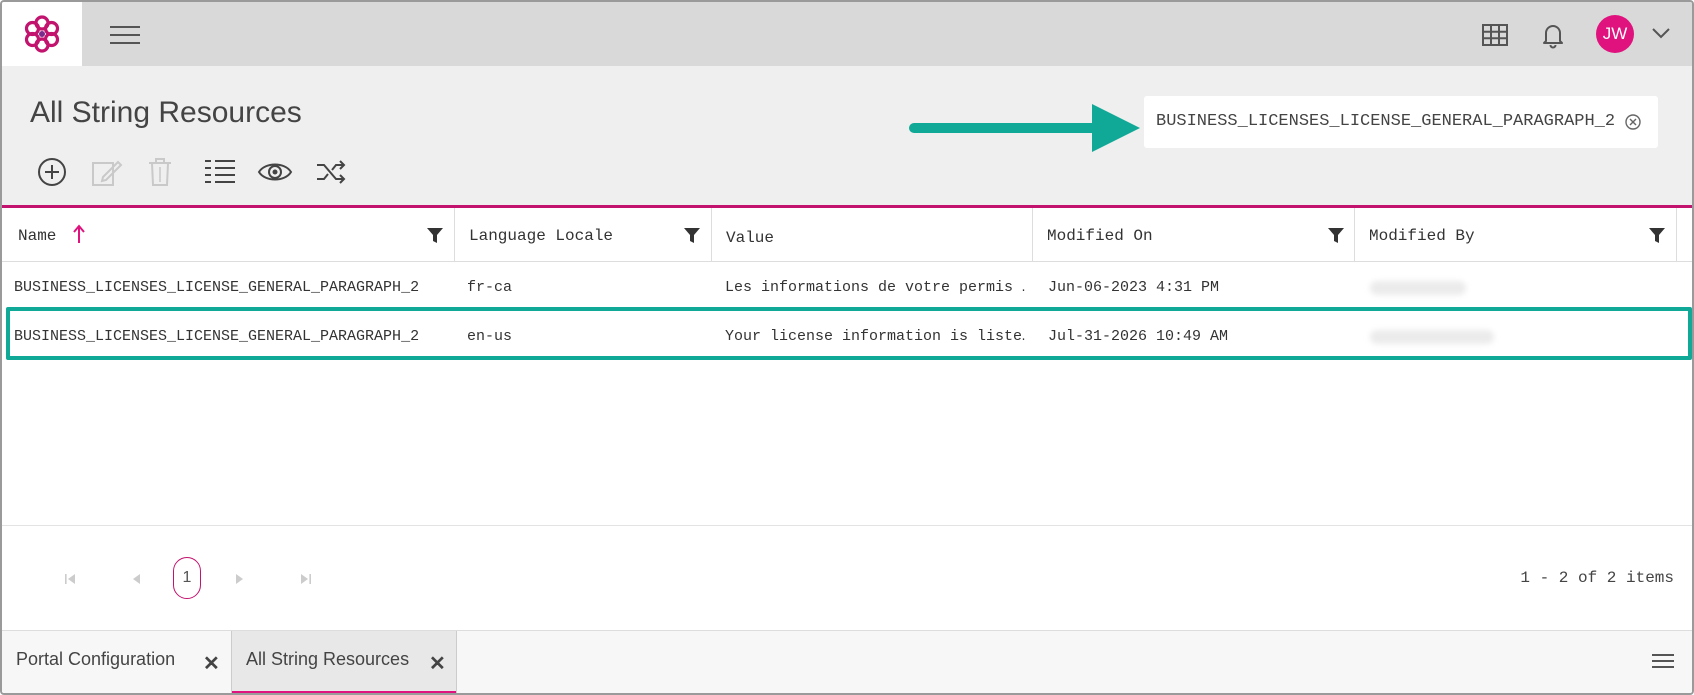 This screenshot has height=695, width=1694. What do you see at coordinates (344, 692) in the screenshot?
I see `active-tab-indicator` at bounding box center [344, 692].